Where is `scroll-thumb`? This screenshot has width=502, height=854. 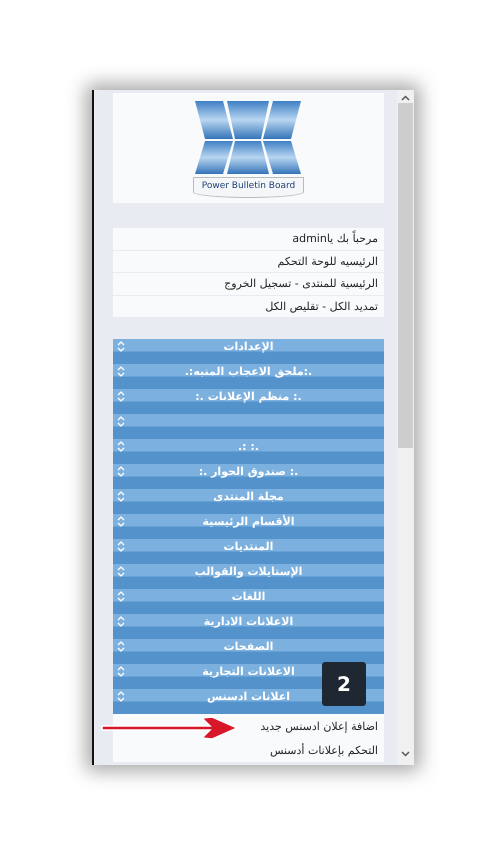
scroll-thumb is located at coordinates (405, 275).